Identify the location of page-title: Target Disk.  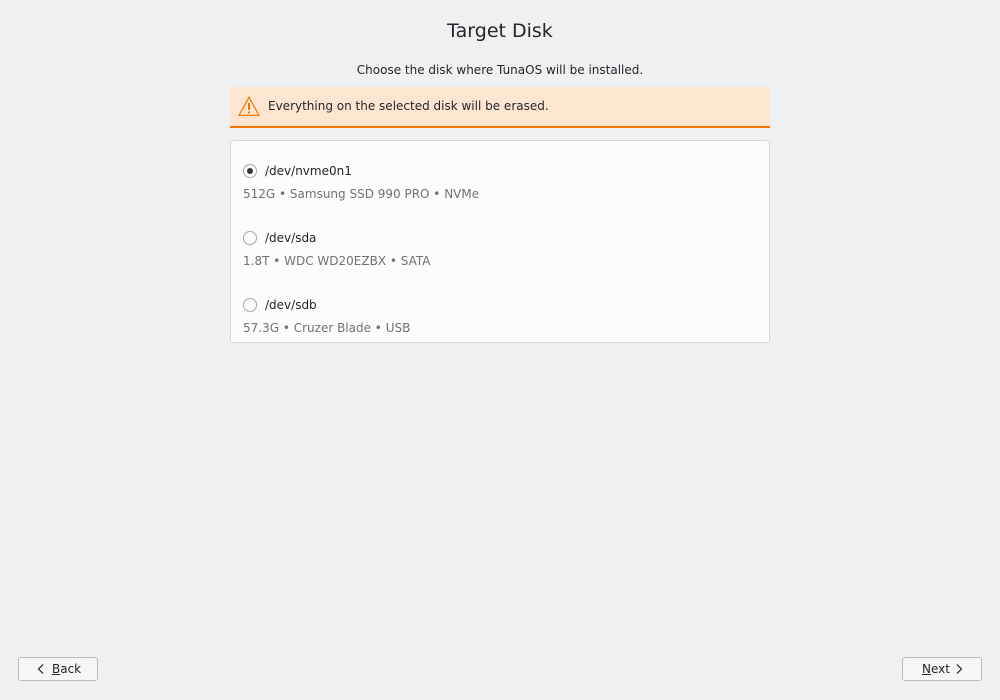
(500, 31).